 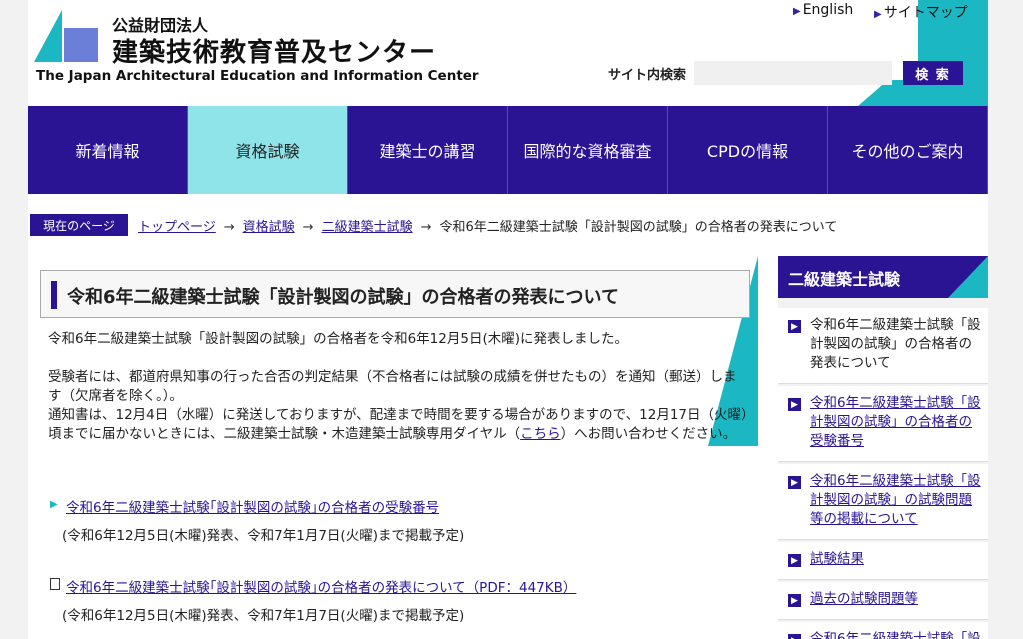 I want to click on english-link: ▶ English, so click(x=823, y=10).